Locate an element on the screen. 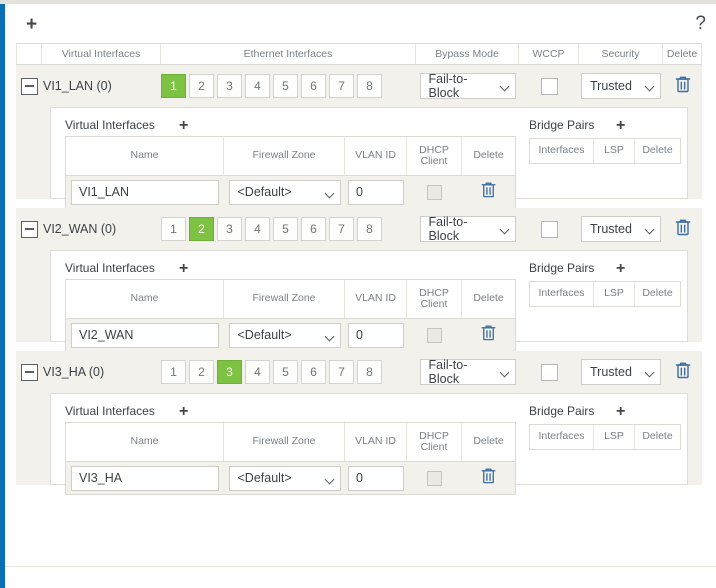  interface-summary-row: VI1_LAN (0) 1 2 3 4 5 6 7 8 Fail-to-Block Trusted is located at coordinates (359, 86).